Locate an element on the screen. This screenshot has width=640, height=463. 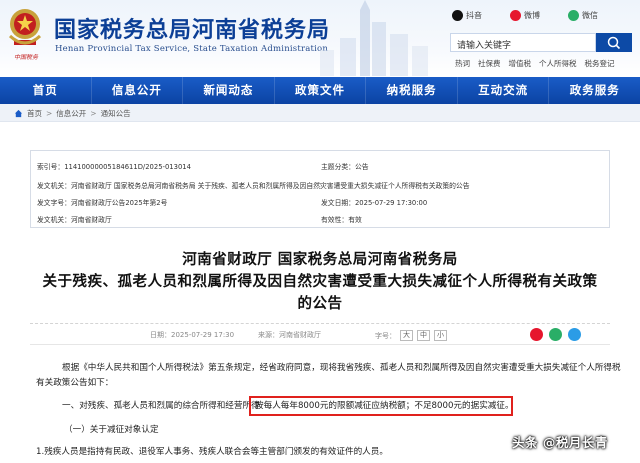
meta-label: 发文字号： is located at coordinates (54, 203).